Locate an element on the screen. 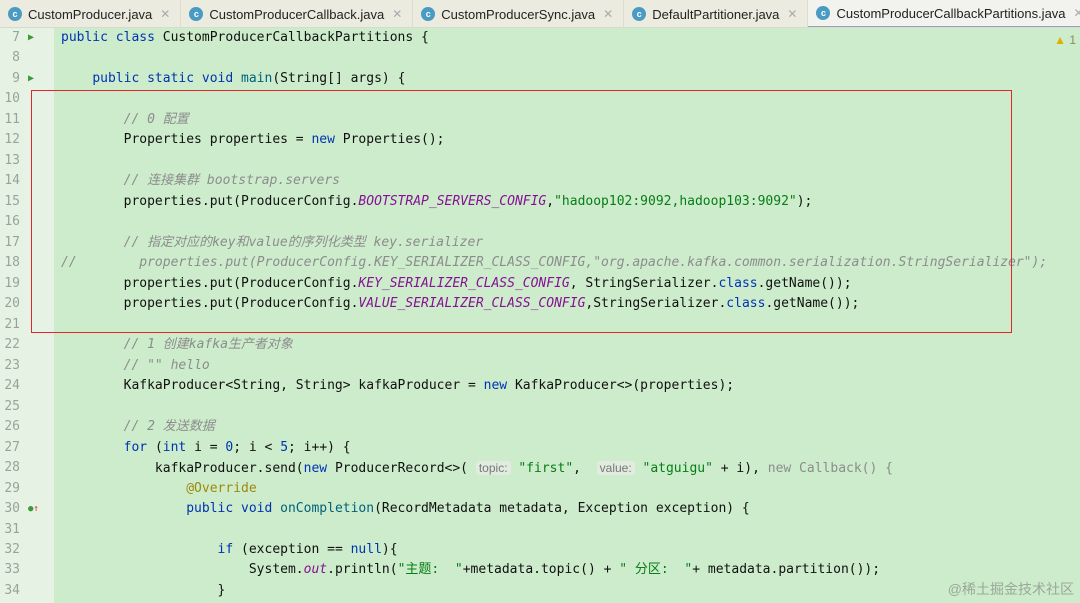  code-token: // 1 创建kafka生产者对象 is located at coordinates (208, 345).